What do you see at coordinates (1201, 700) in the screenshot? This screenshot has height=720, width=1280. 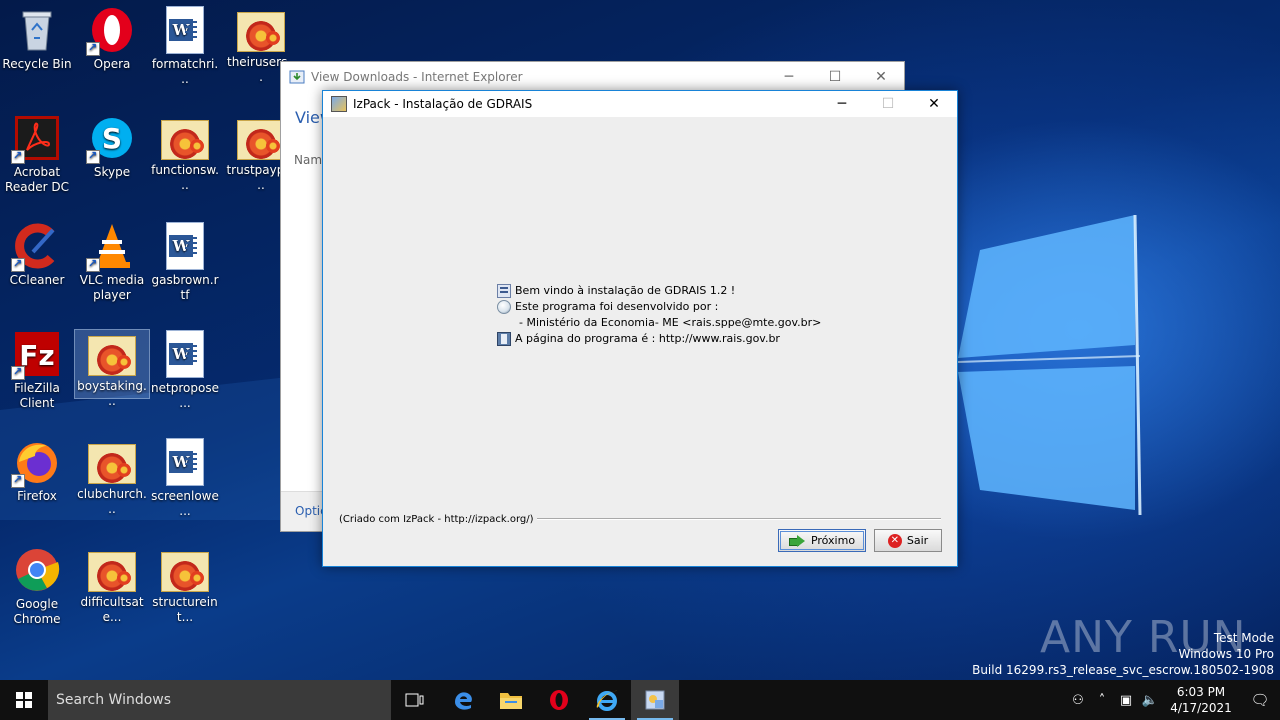 I see `taskbar-clock: 6:03 PM 4/17/2021` at bounding box center [1201, 700].